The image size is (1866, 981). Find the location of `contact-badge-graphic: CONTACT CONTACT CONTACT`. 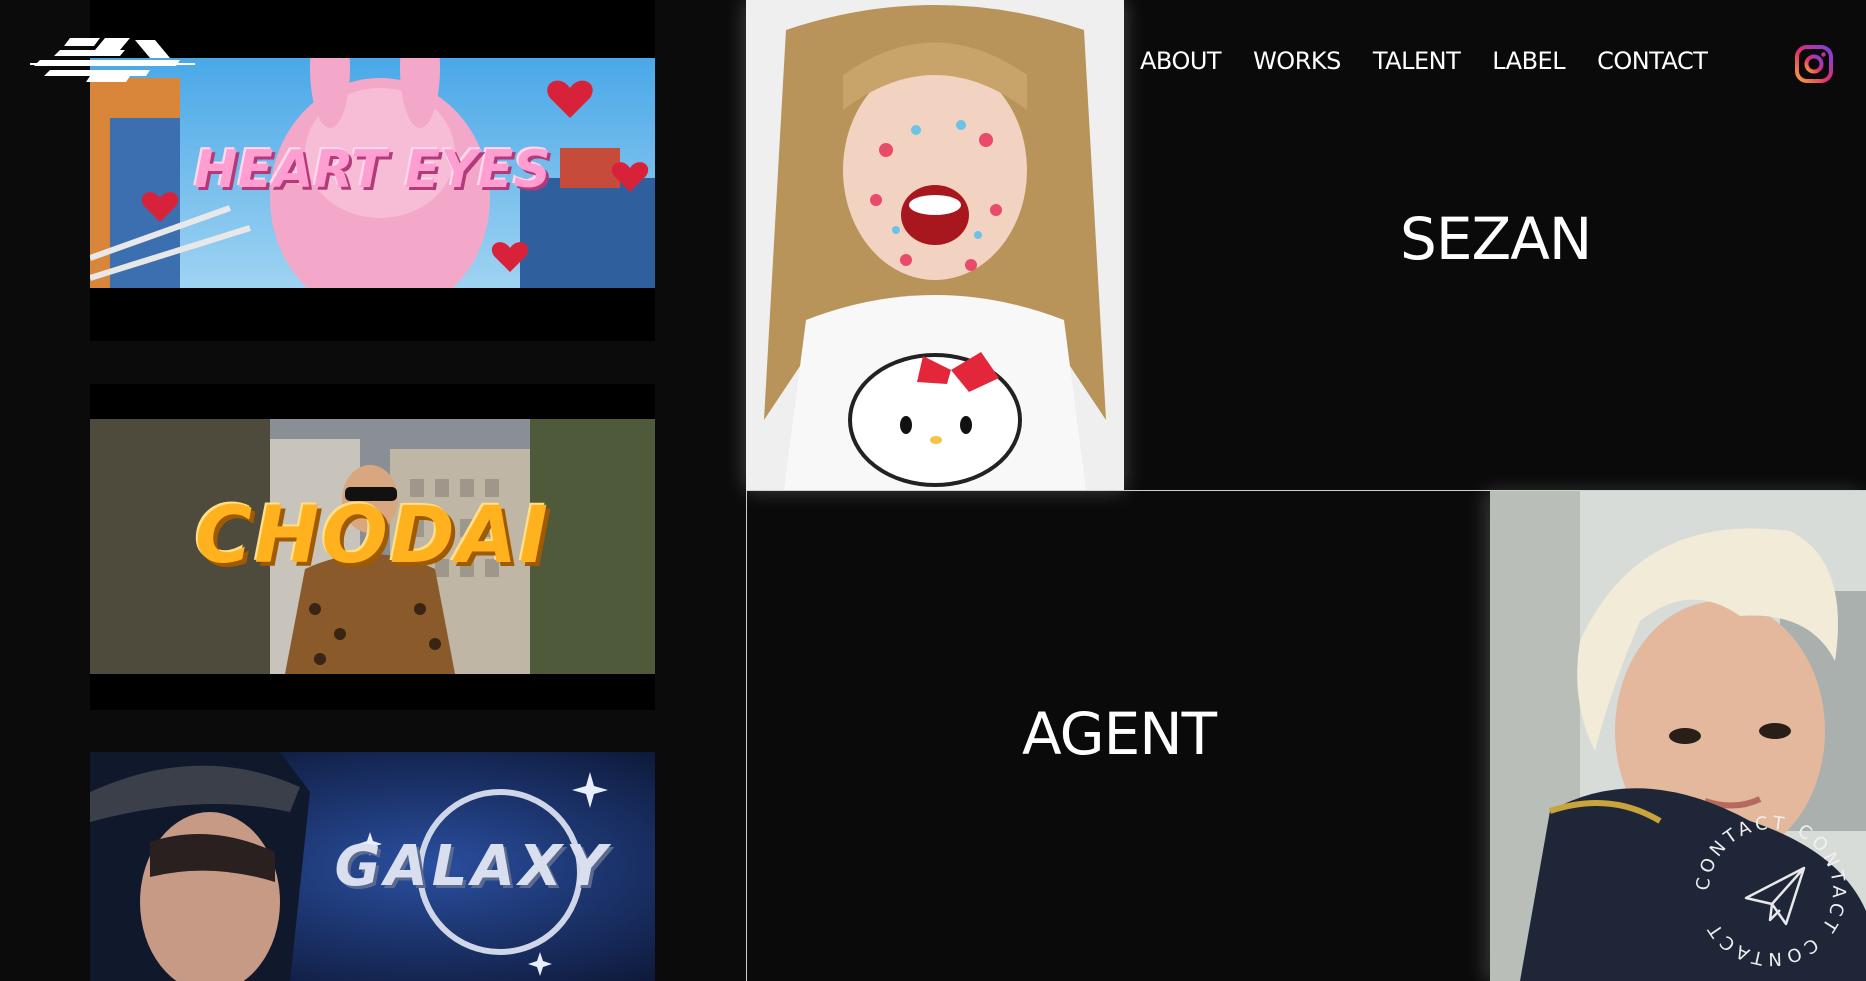

contact-badge-graphic: CONTACT CONTACT CONTACT is located at coordinates (1771, 891).